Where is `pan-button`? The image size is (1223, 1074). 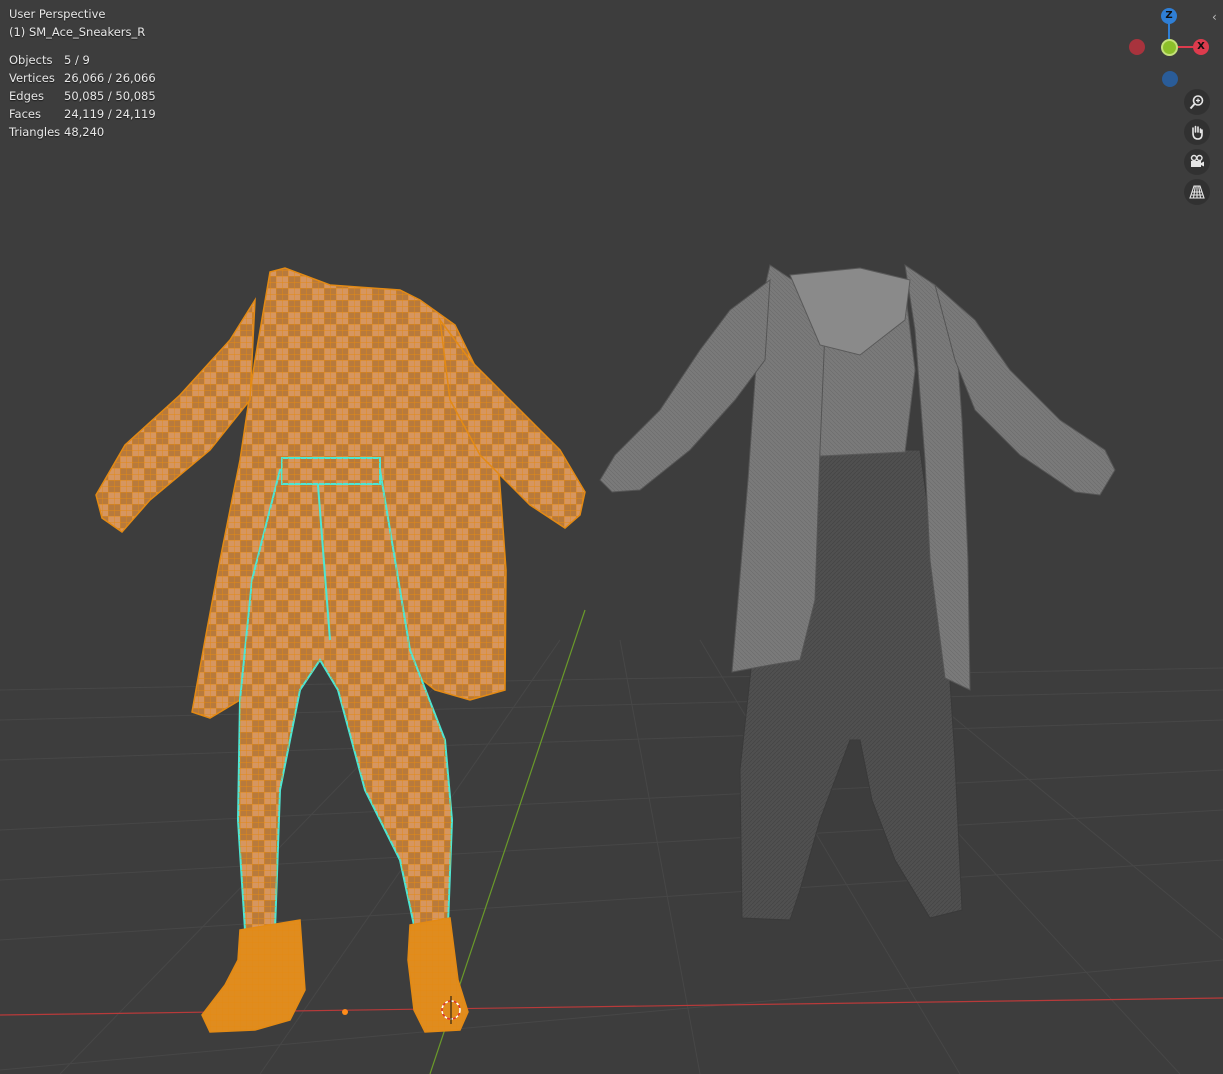 pan-button is located at coordinates (1197, 132).